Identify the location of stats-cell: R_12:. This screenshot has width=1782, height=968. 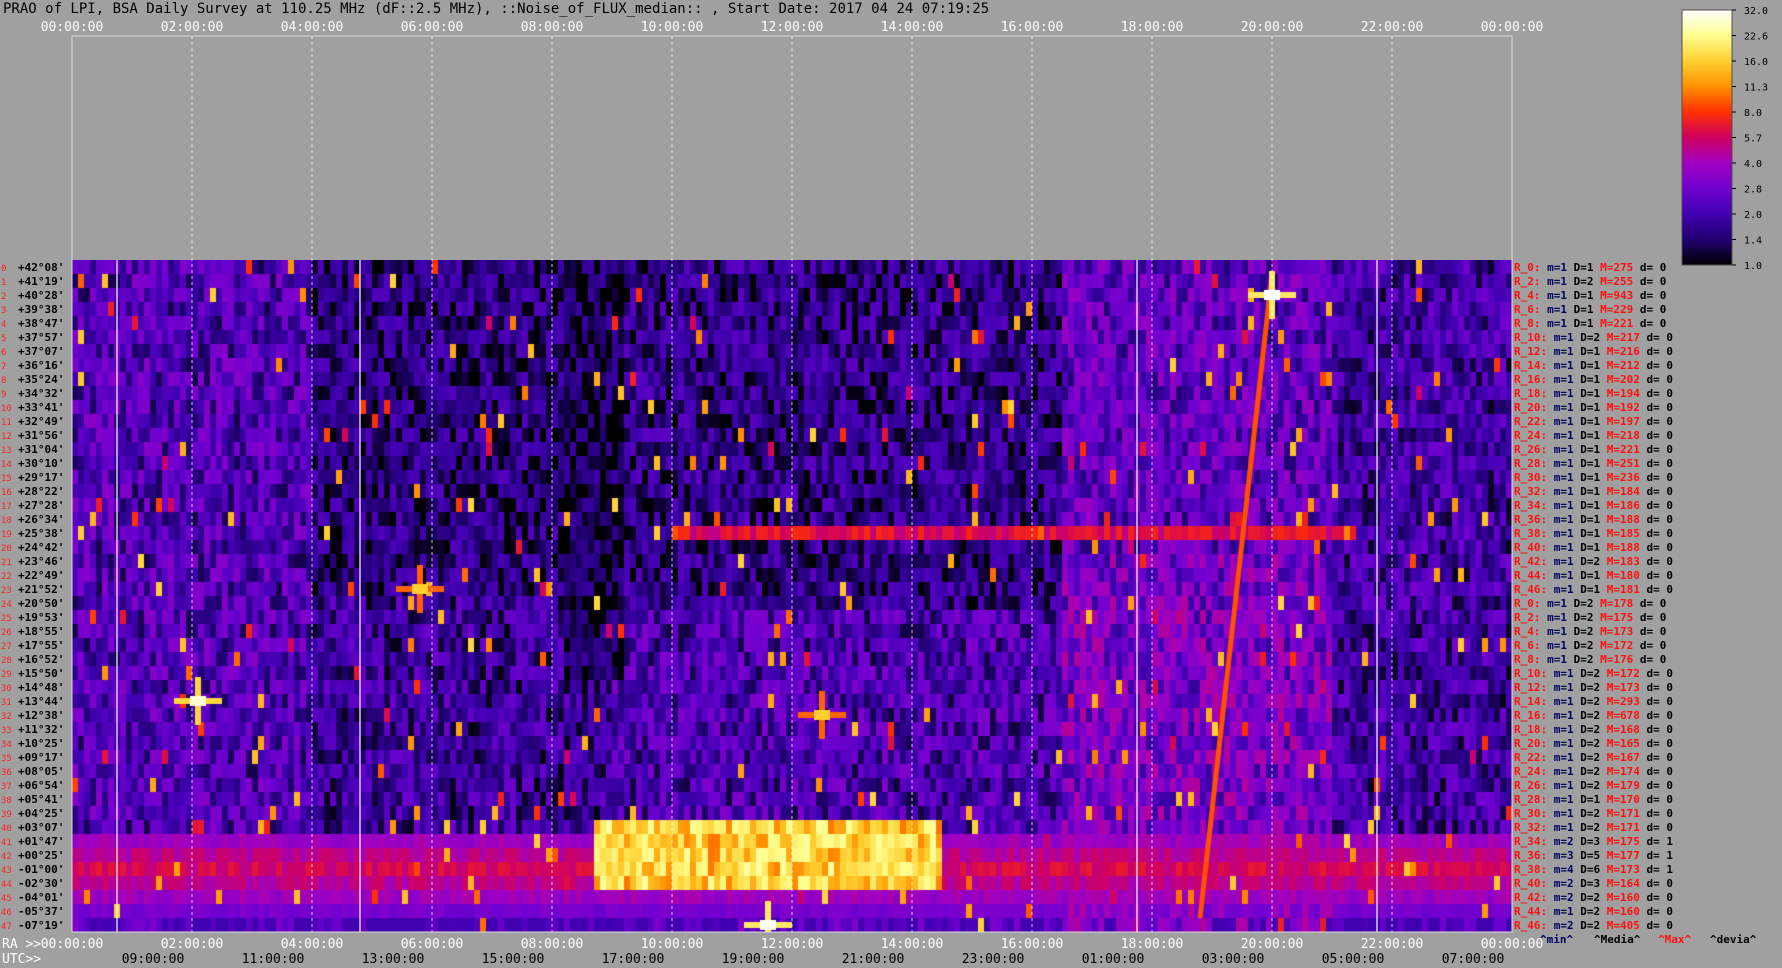
(1530, 687).